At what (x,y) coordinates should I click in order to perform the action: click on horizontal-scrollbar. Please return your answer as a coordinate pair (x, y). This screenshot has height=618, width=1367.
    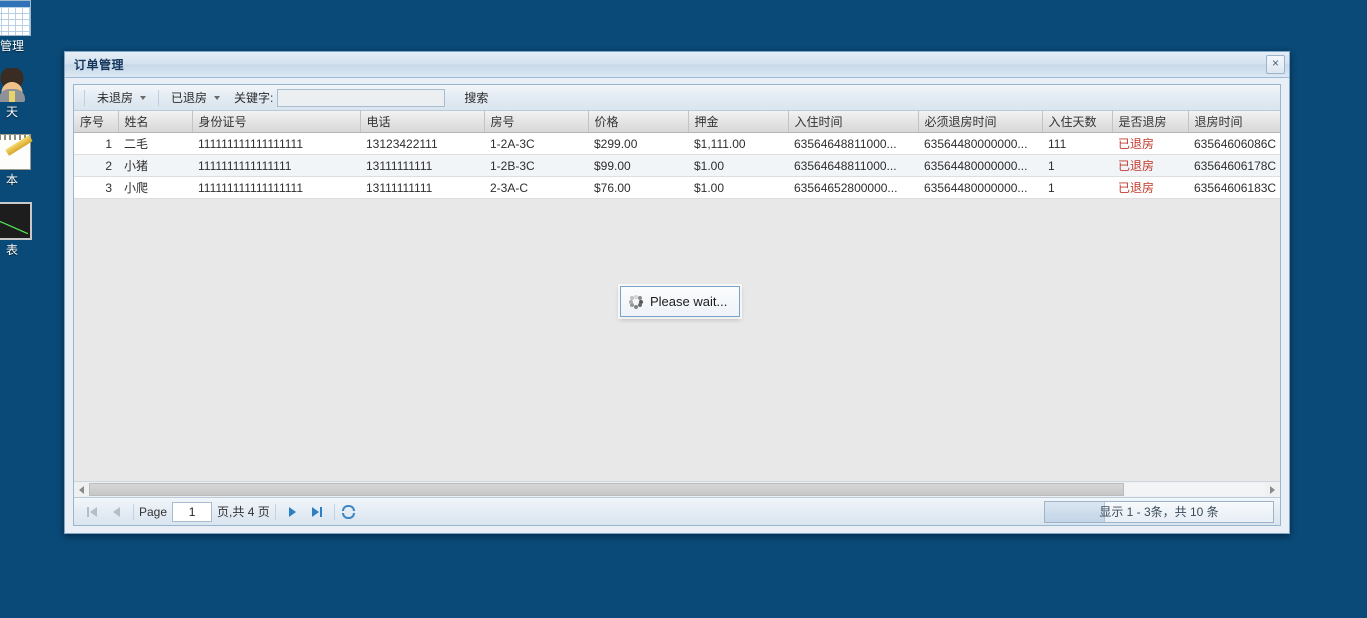
    Looking at the image, I should click on (677, 489).